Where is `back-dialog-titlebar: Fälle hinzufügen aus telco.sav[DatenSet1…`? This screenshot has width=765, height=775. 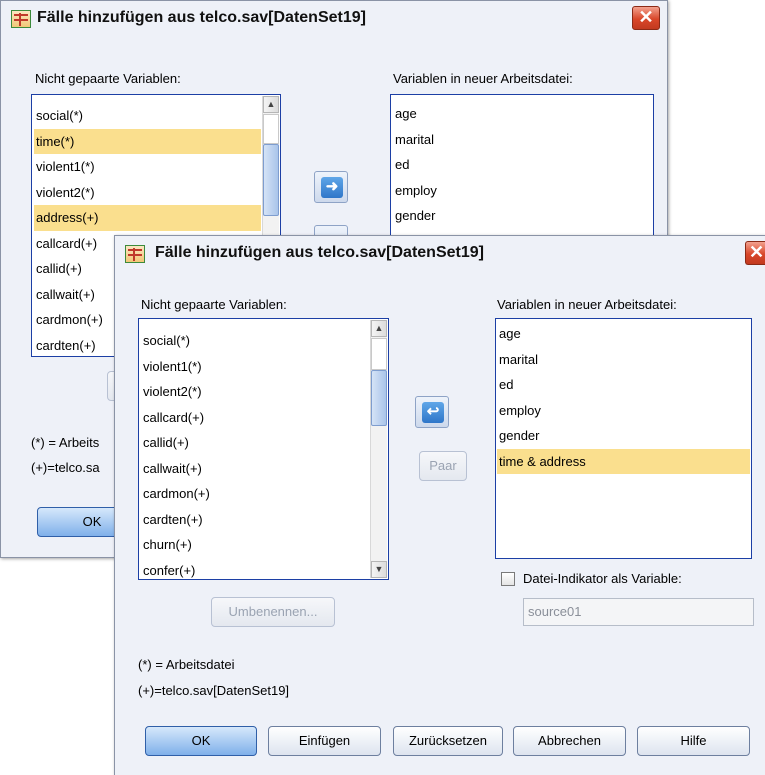 back-dialog-titlebar: Fälle hinzufügen aus telco.sav[DatenSet1… is located at coordinates (334, 19).